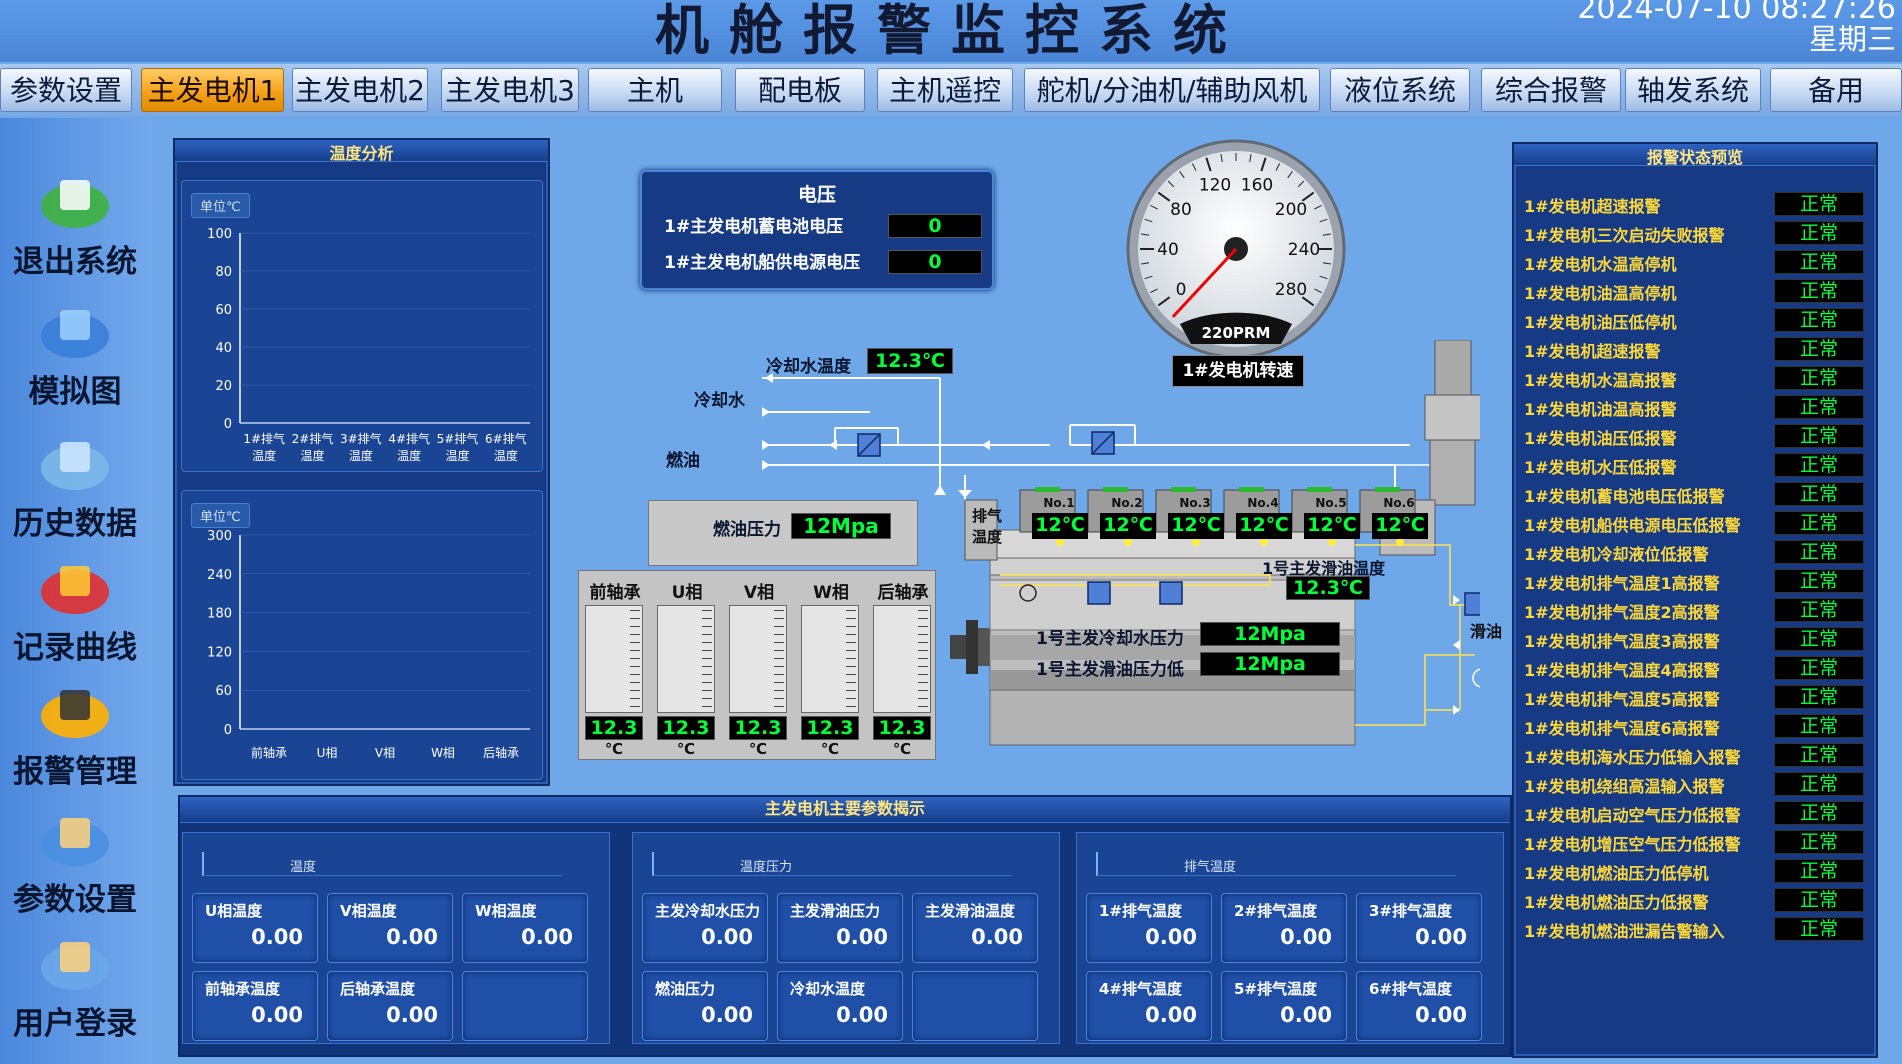 The width and height of the screenshot is (1902, 1064). What do you see at coordinates (683, 461) in the screenshot?
I see `fuel-label: 燃油` at bounding box center [683, 461].